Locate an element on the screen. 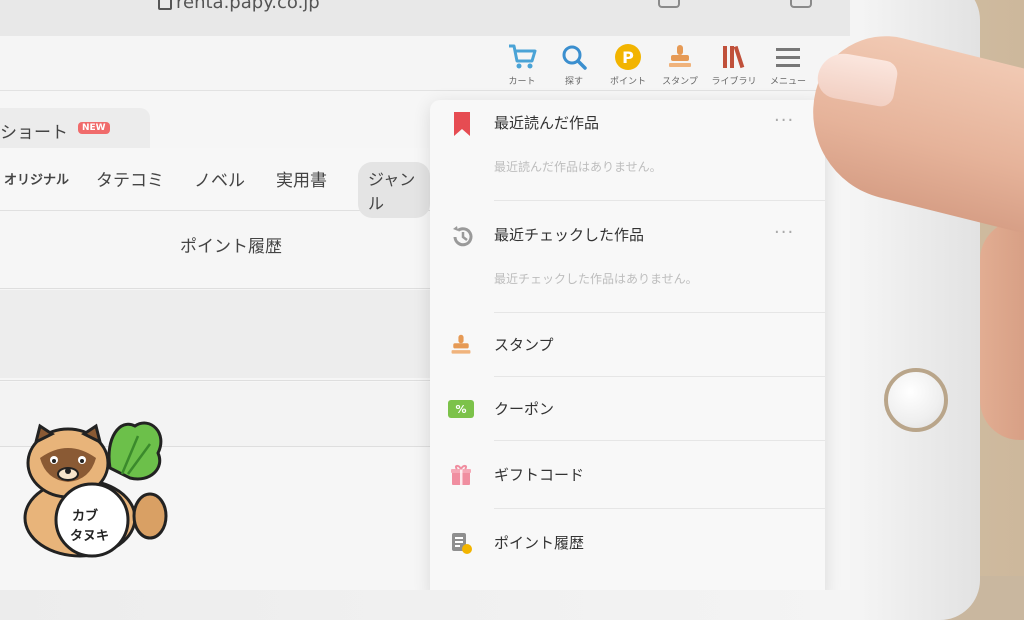 This screenshot has height=620, width=1024. stamp-button: スタンプ is located at coordinates (680, 64).